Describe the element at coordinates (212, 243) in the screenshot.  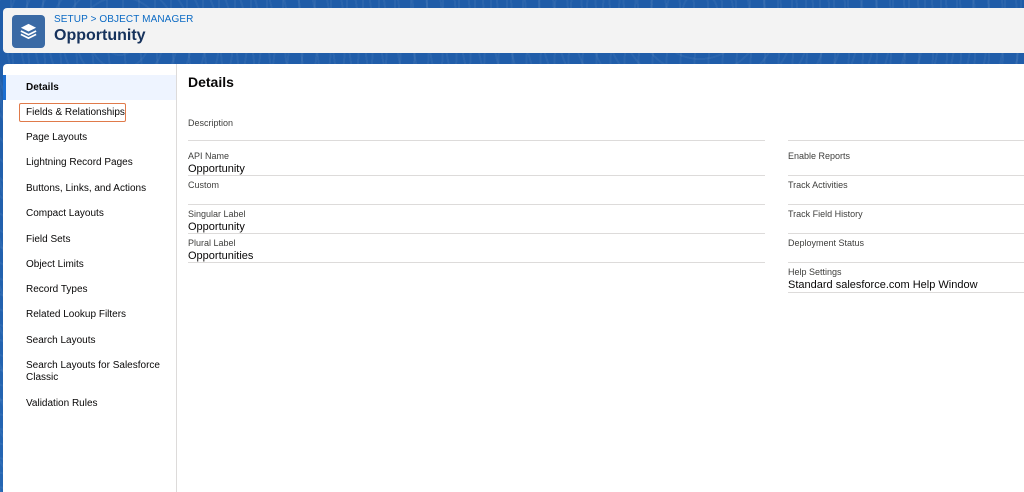
I see `plural-label-label: Plural Label` at that location.